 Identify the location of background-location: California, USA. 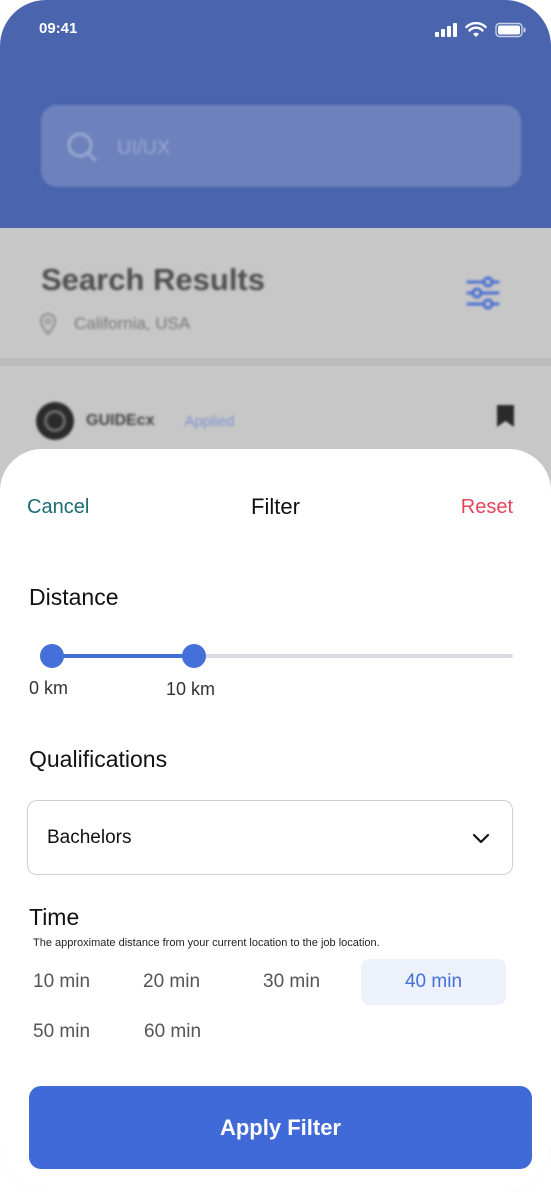
(115, 324).